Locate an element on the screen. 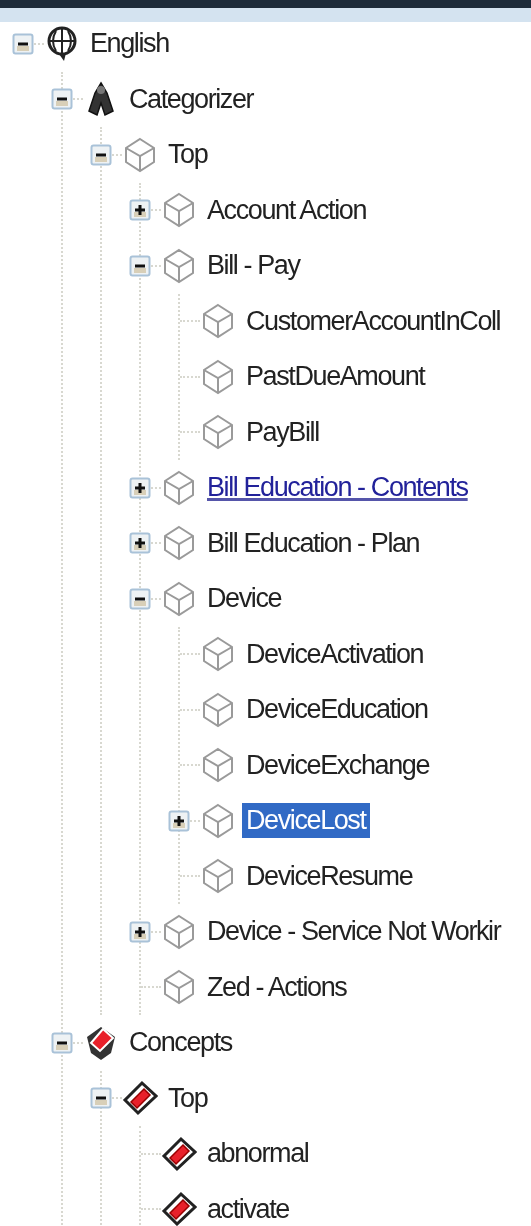 The width and height of the screenshot is (531, 1226). tree-item: DeviceExchange is located at coordinates (338, 765).